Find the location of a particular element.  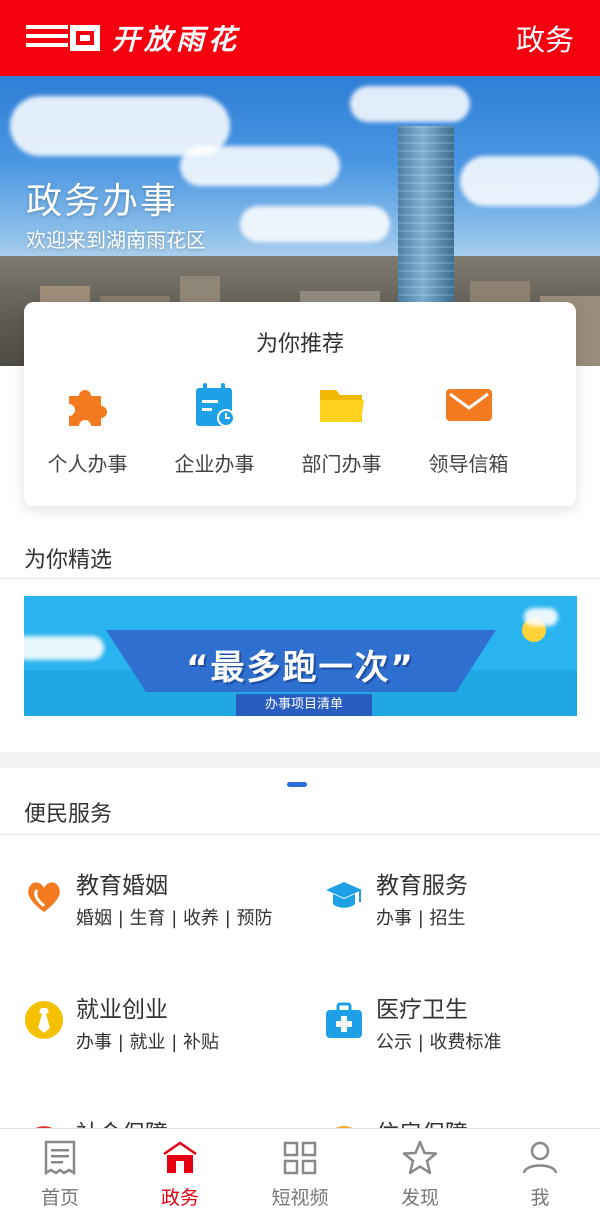

recommend-item-label: 个人办事 is located at coordinates (87, 464).